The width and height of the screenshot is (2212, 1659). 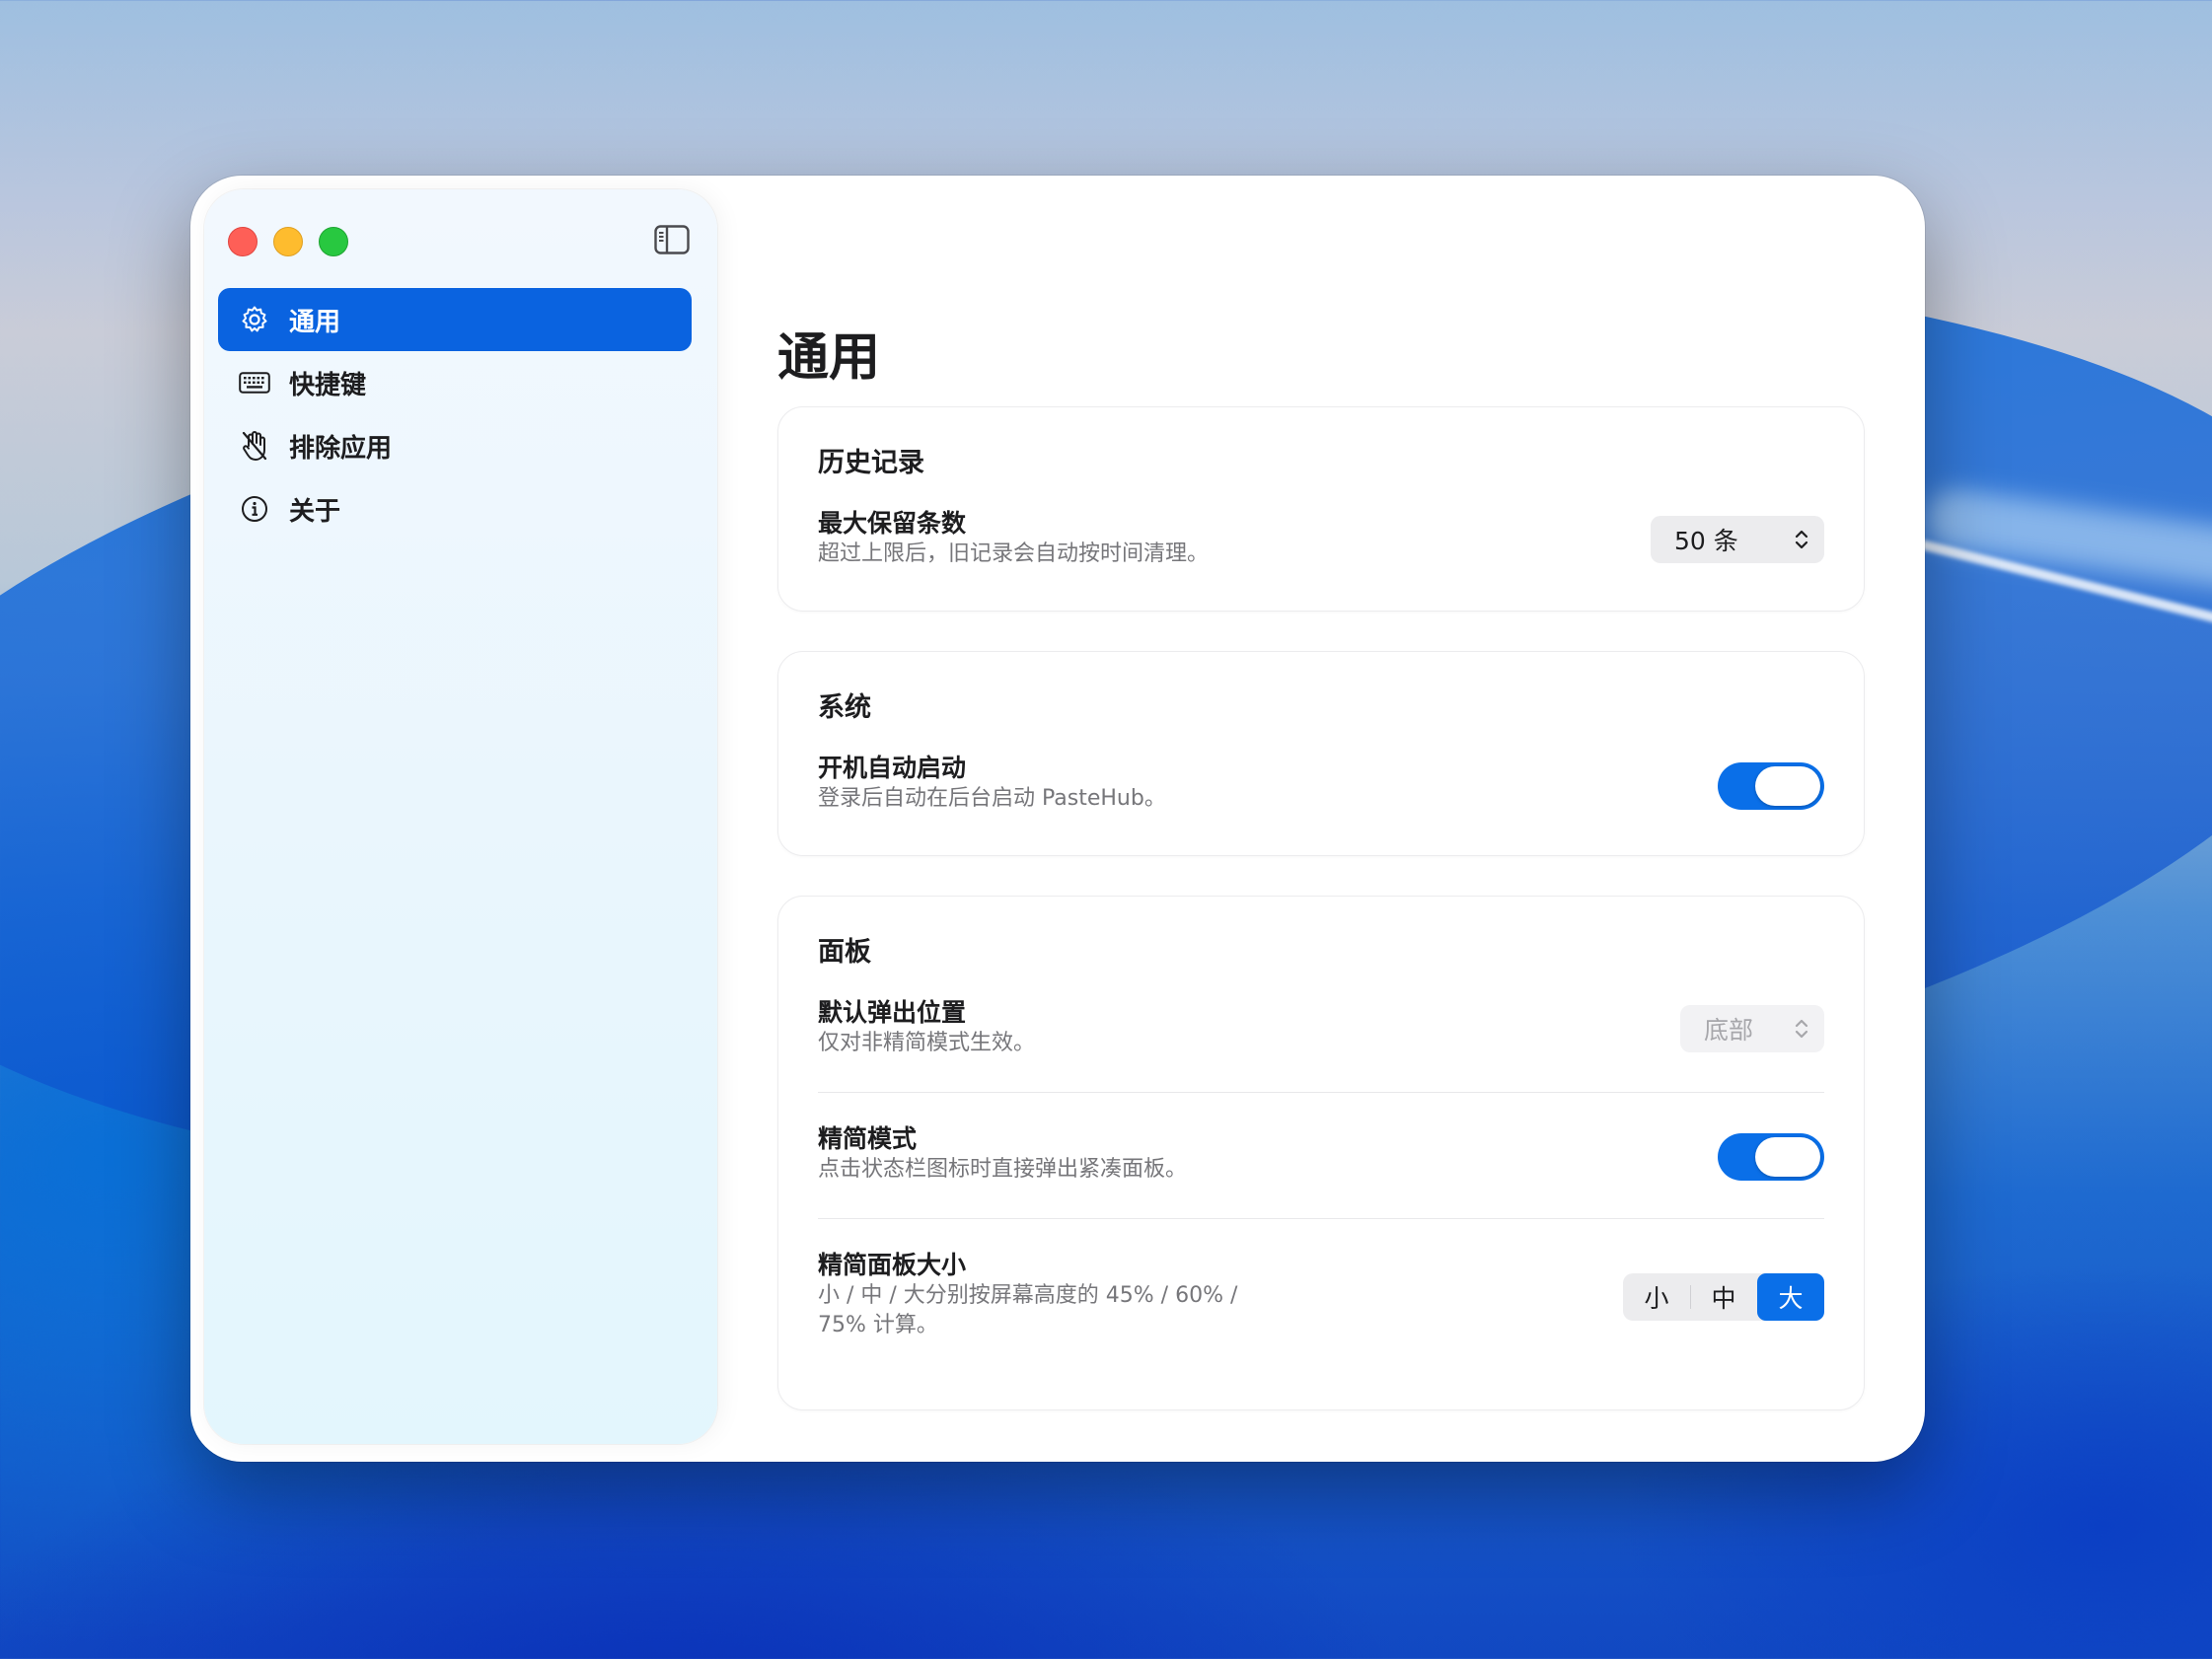 I want to click on sidebar-item-shortcuts: 快捷键, so click(x=455, y=382).